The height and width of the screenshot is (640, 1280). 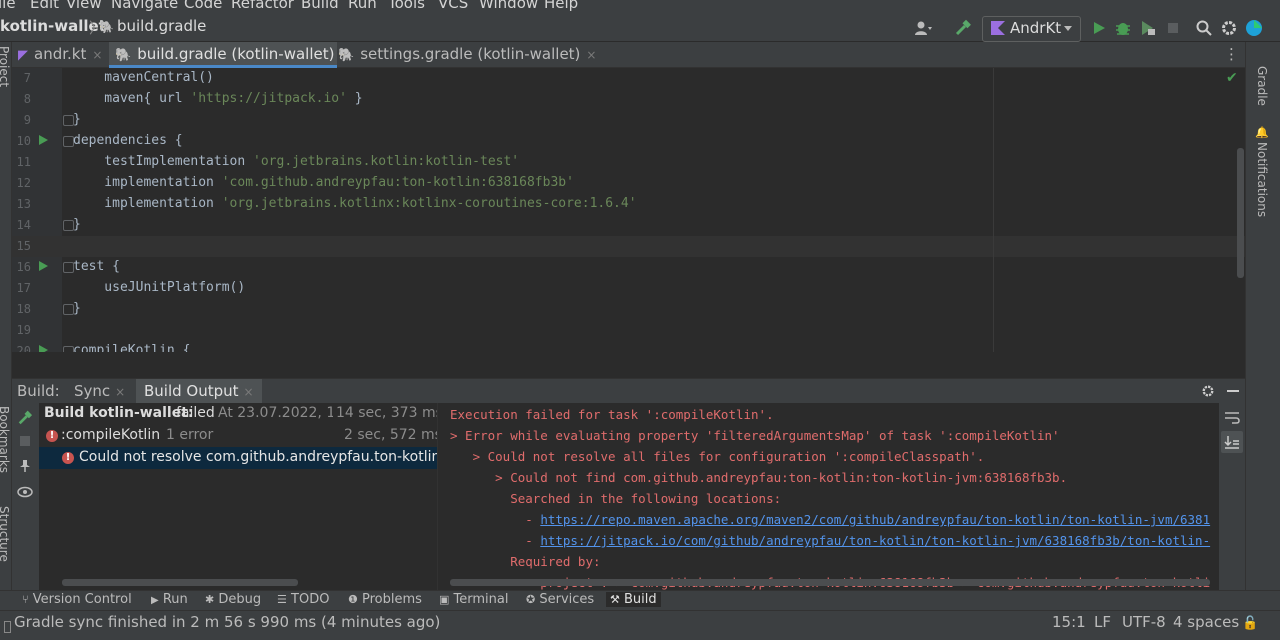 What do you see at coordinates (144, 6) in the screenshot?
I see `menu-navigate: Navigate` at bounding box center [144, 6].